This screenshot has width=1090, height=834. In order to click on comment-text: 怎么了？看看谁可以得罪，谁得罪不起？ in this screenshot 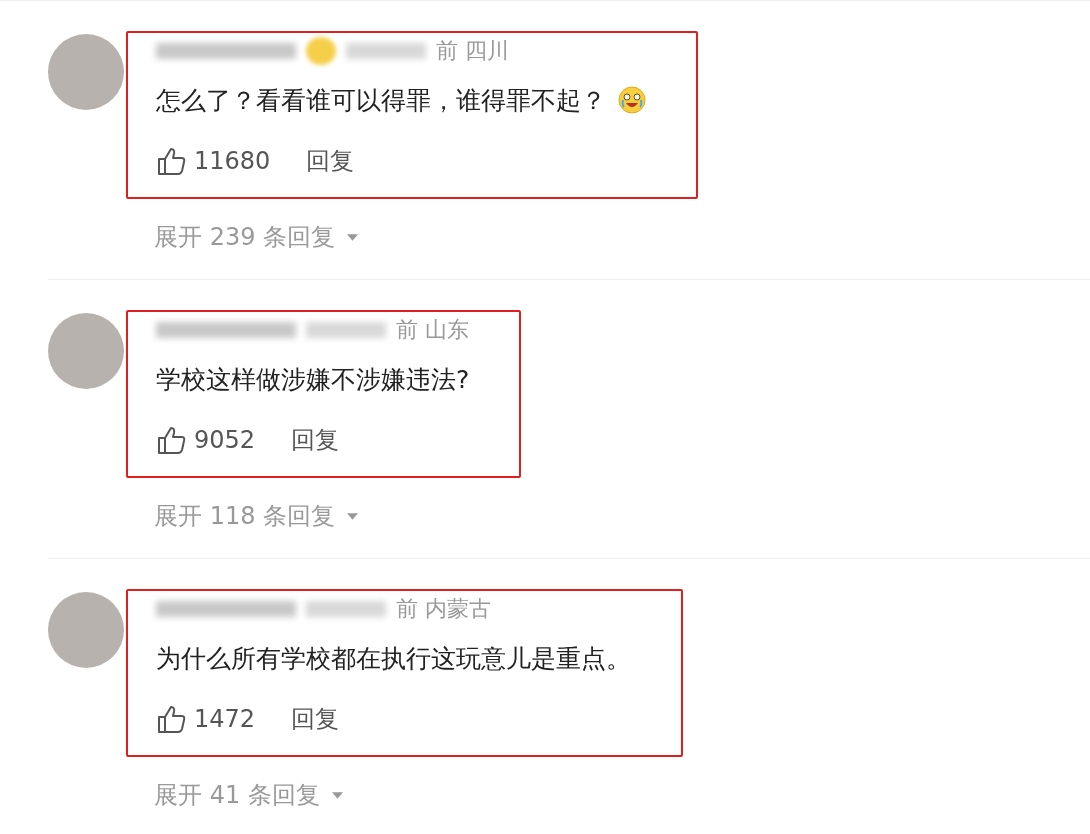, I will do `click(381, 100)`.